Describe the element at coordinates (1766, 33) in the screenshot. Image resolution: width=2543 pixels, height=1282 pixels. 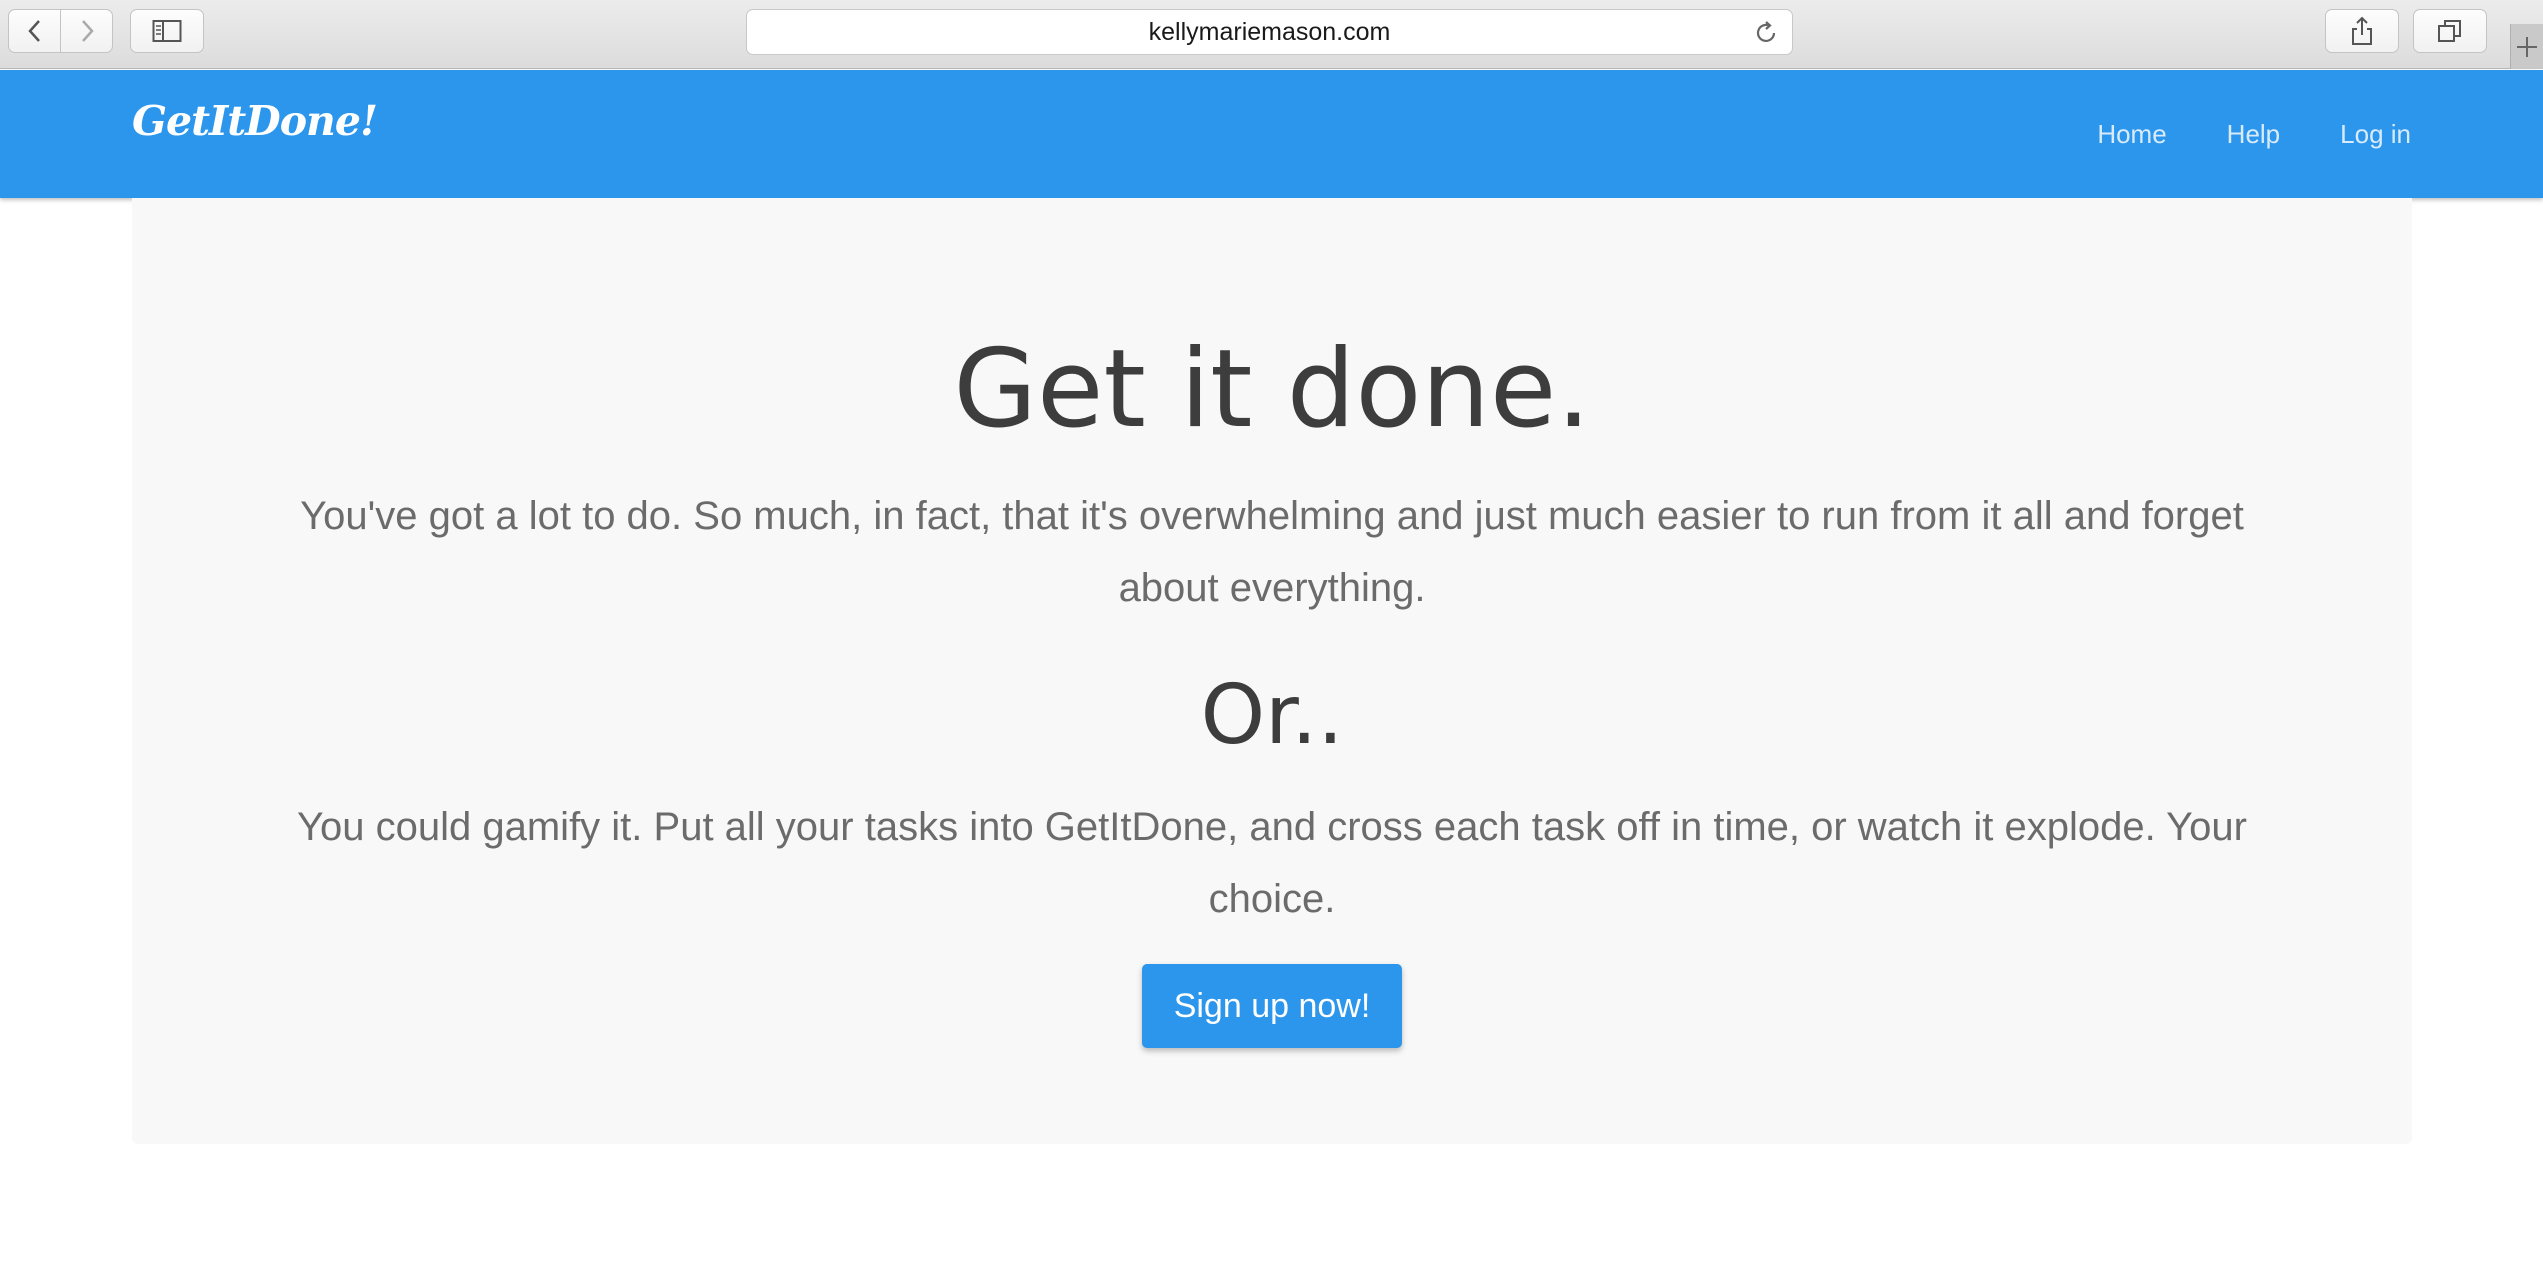
I see `reload-icon` at that location.